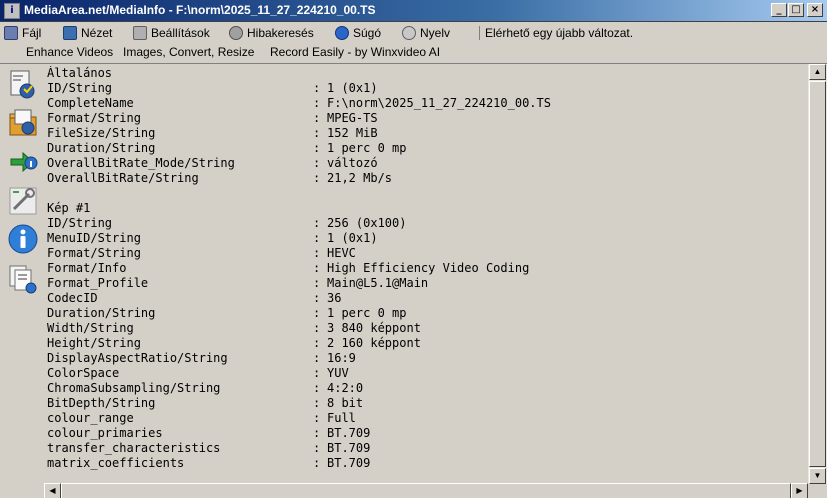 The image size is (827, 498). Describe the element at coordinates (22, 278) in the screenshot. I see `sheet-view-icon` at that location.